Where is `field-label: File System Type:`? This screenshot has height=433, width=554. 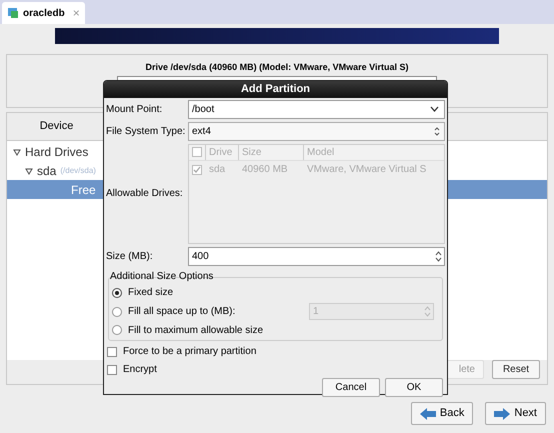
field-label: File System Type: is located at coordinates (146, 131).